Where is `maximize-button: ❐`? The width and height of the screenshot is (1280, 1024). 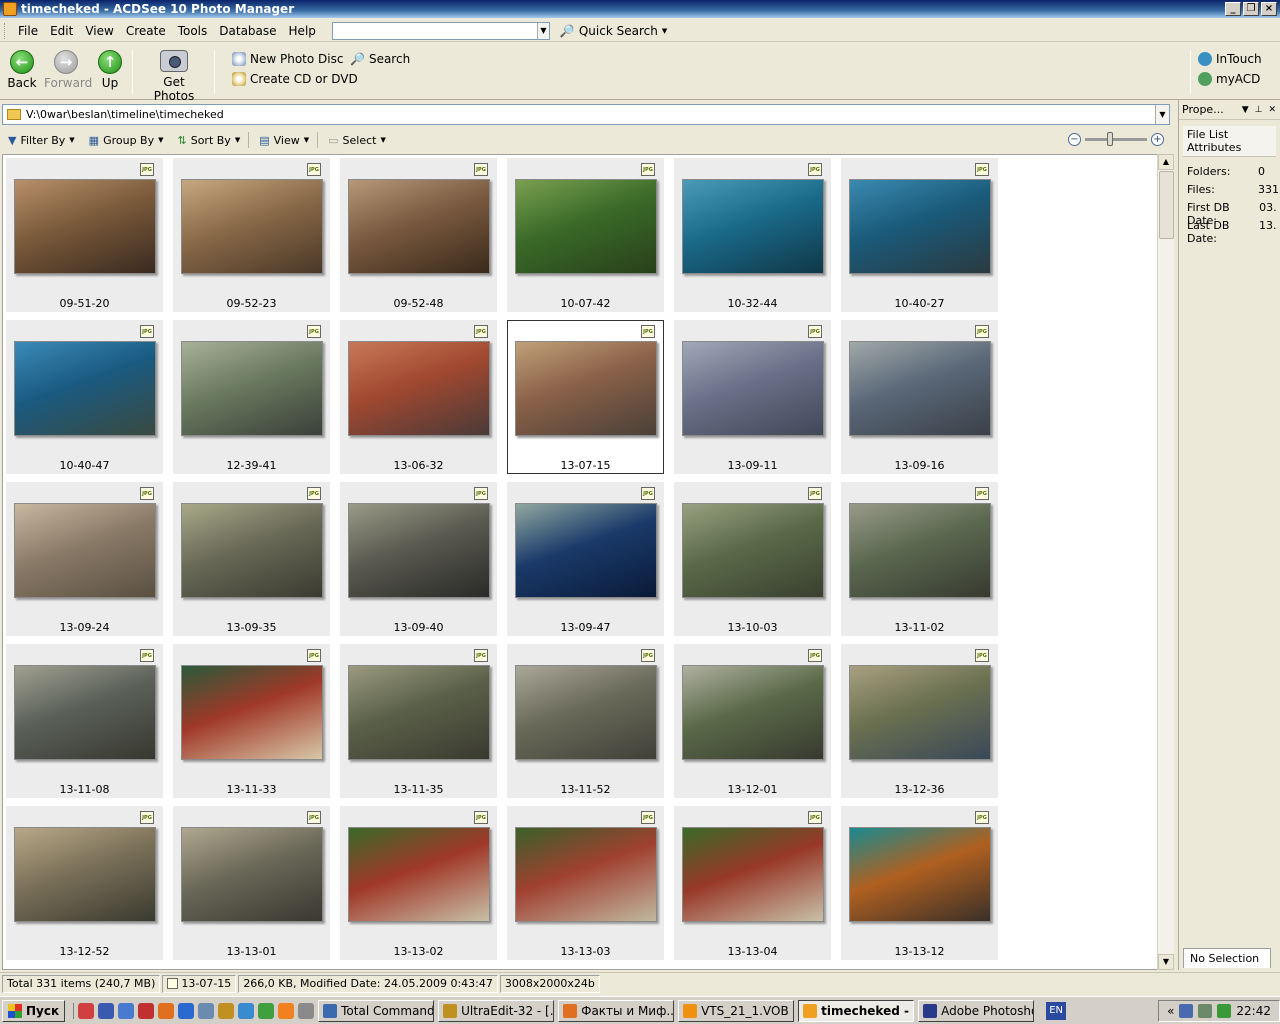
maximize-button: ❐ is located at coordinates (1251, 9).